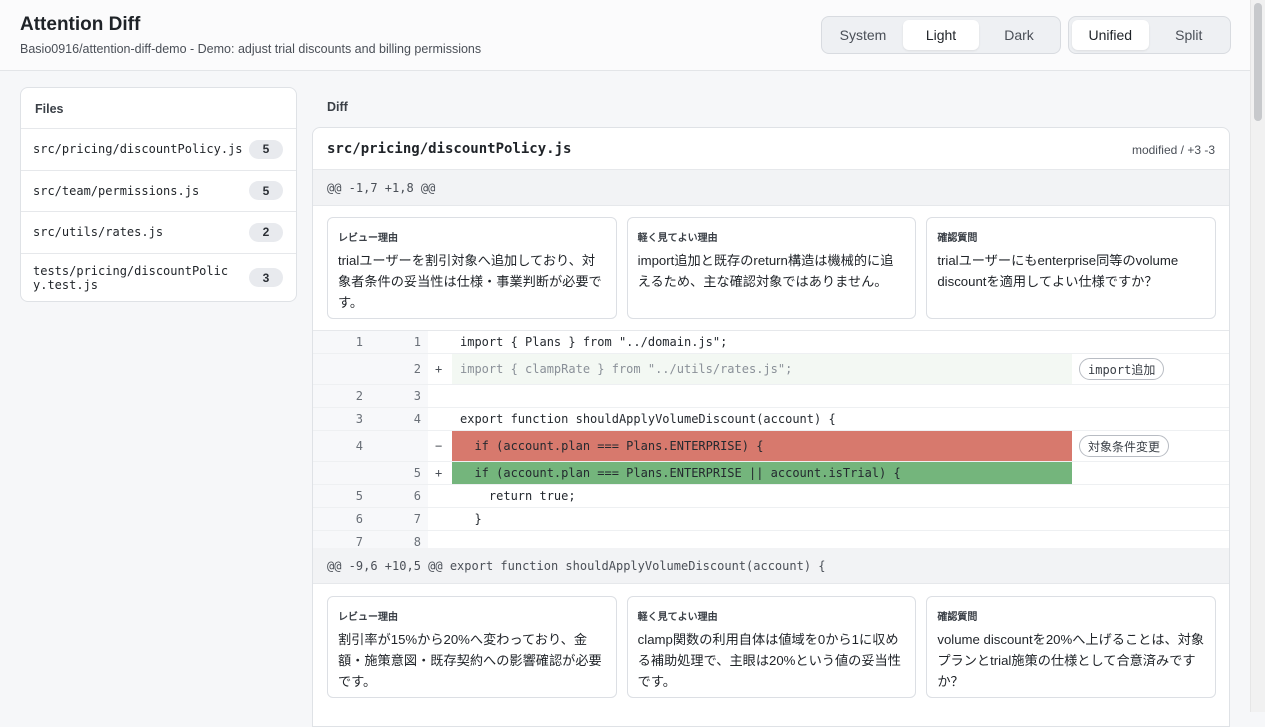 The width and height of the screenshot is (1265, 727). I want to click on page-scrollbar, so click(1257, 356).